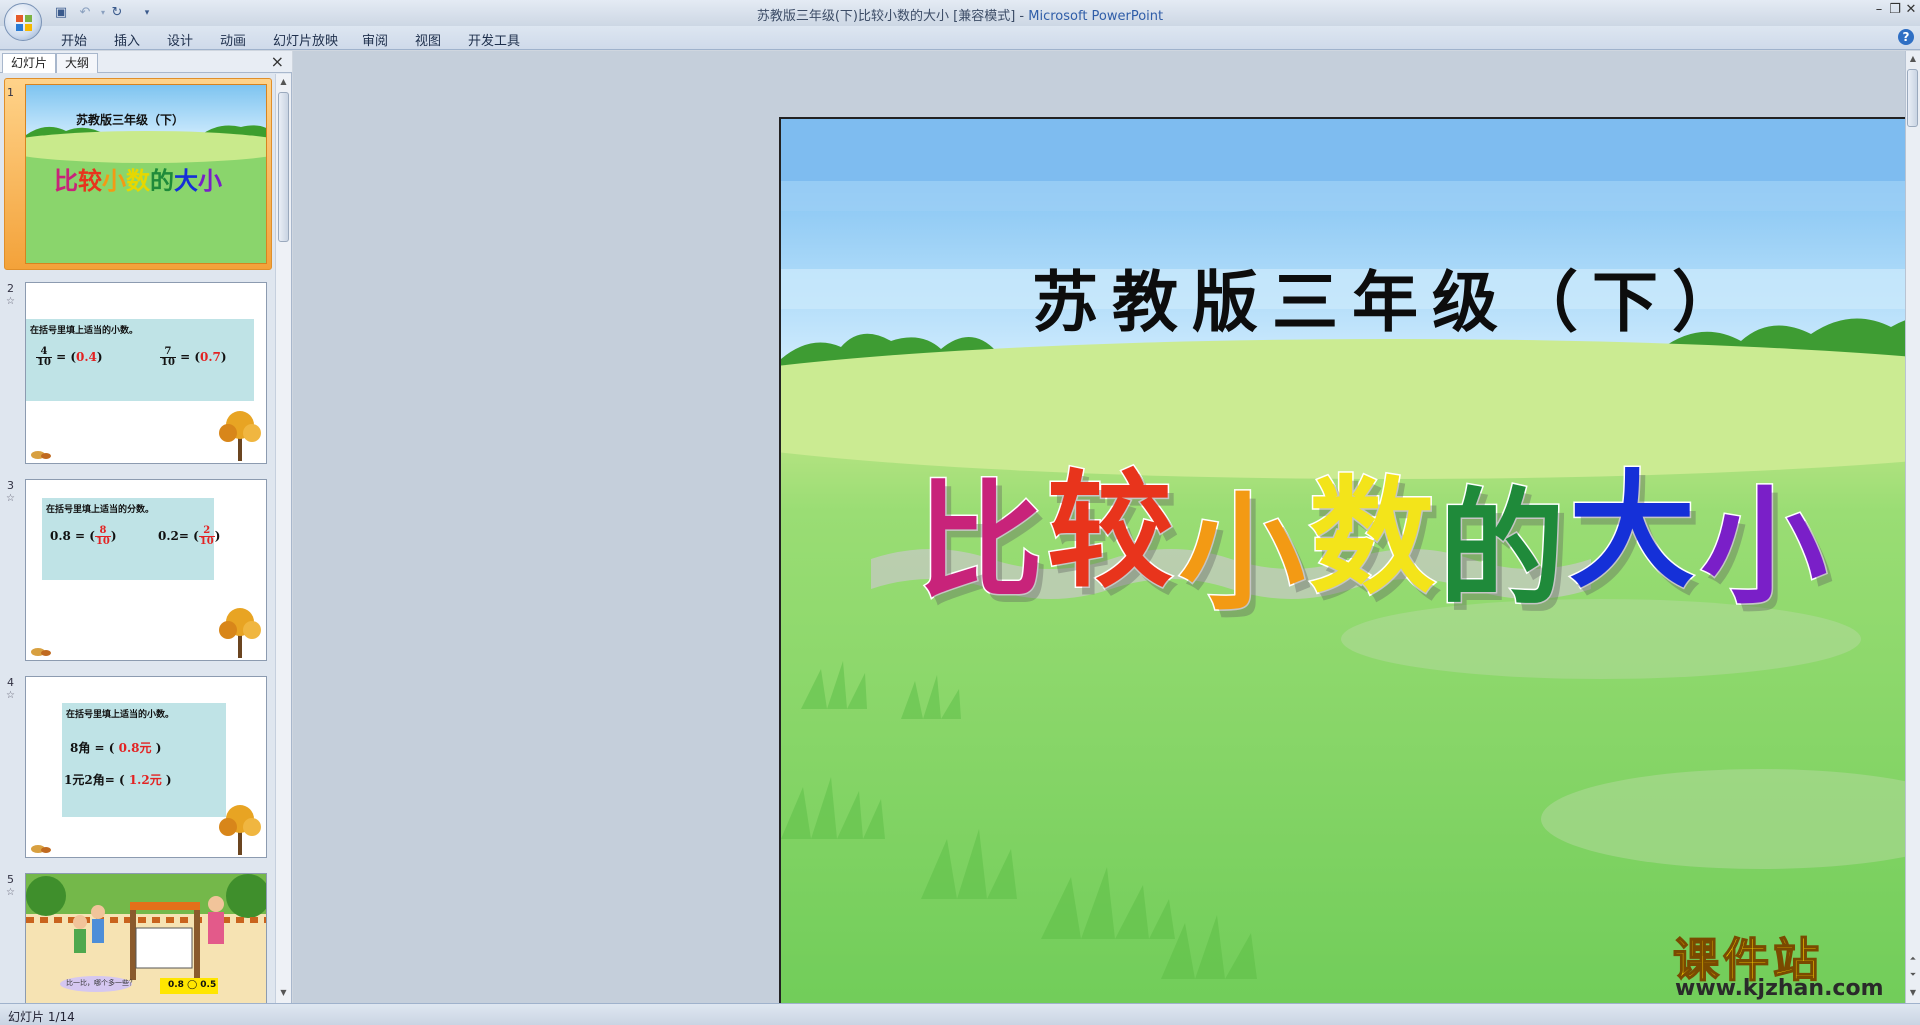 This screenshot has height=1025, width=1920. I want to click on thumbnail-slide-5: 5 ☆ 比一比，哪个多一些？ 0.8 ◯ 0.5, so click(137, 938).